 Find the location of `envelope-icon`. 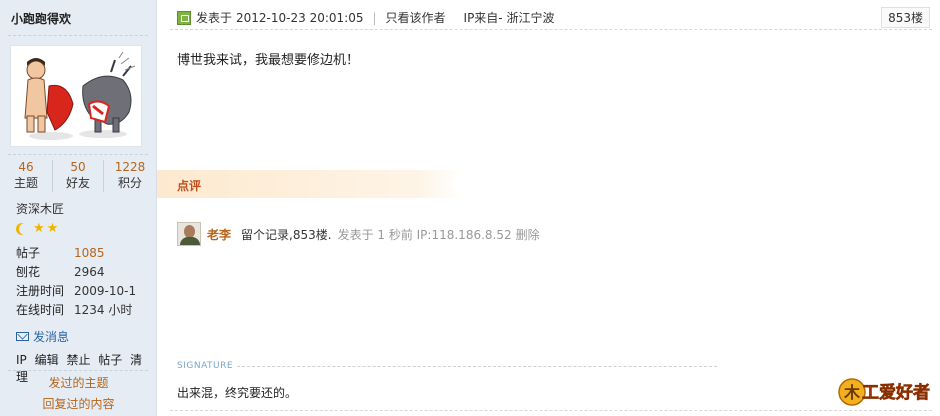

envelope-icon is located at coordinates (22, 336).